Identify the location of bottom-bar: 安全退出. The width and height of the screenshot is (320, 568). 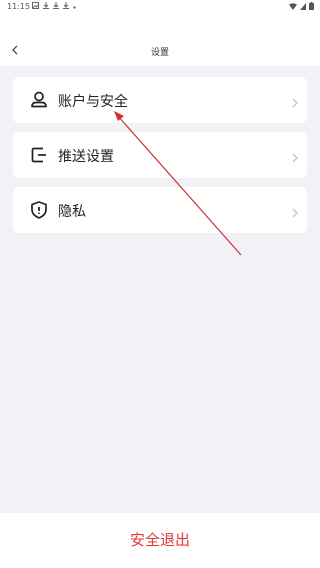
(160, 540).